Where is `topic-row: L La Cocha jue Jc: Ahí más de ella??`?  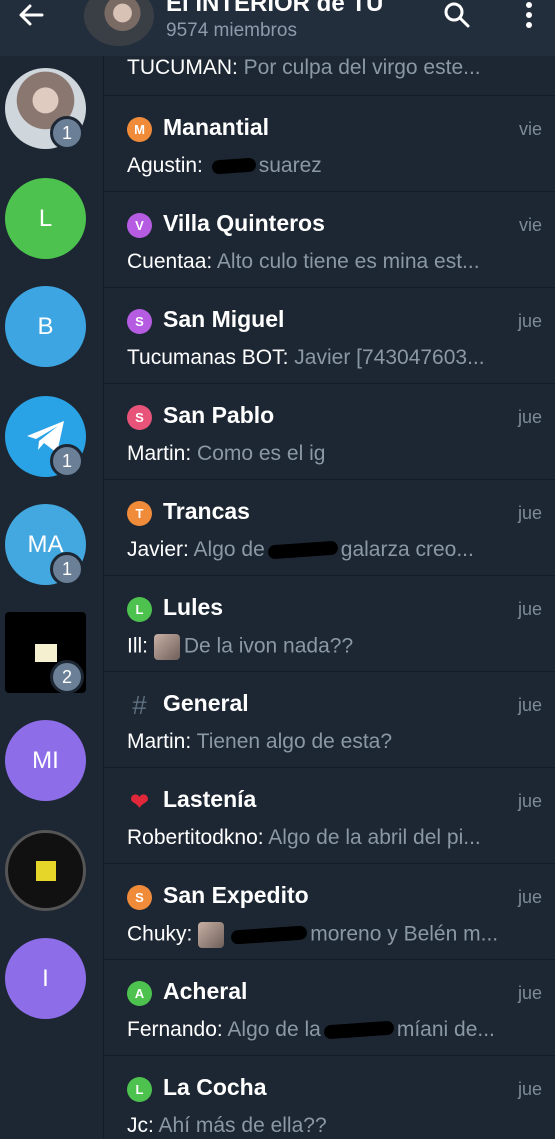 topic-row: L La Cocha jue Jc: Ahí más de ella?? is located at coordinates (329, 1097).